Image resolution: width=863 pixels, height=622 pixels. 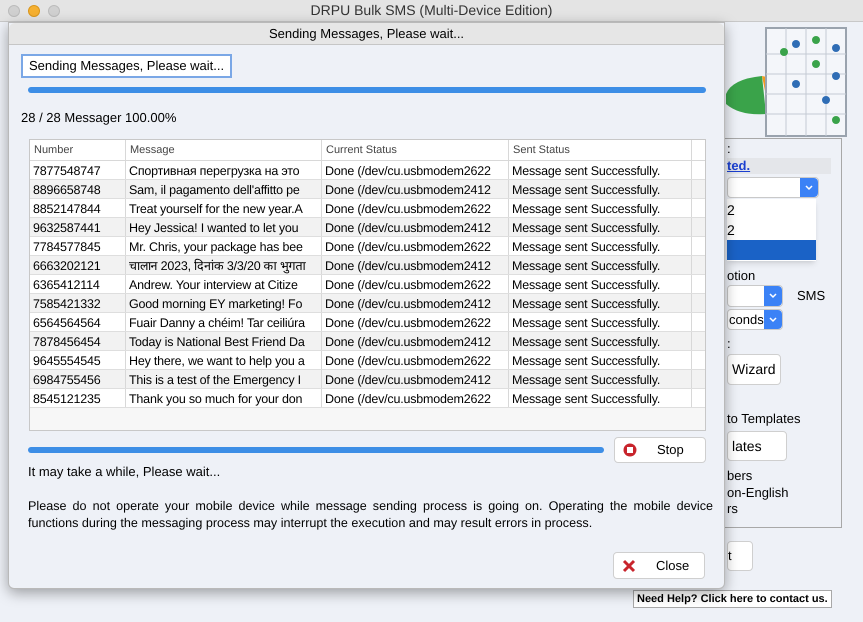 What do you see at coordinates (67, 304) in the screenshot?
I see `table-cell: 7585421332` at bounding box center [67, 304].